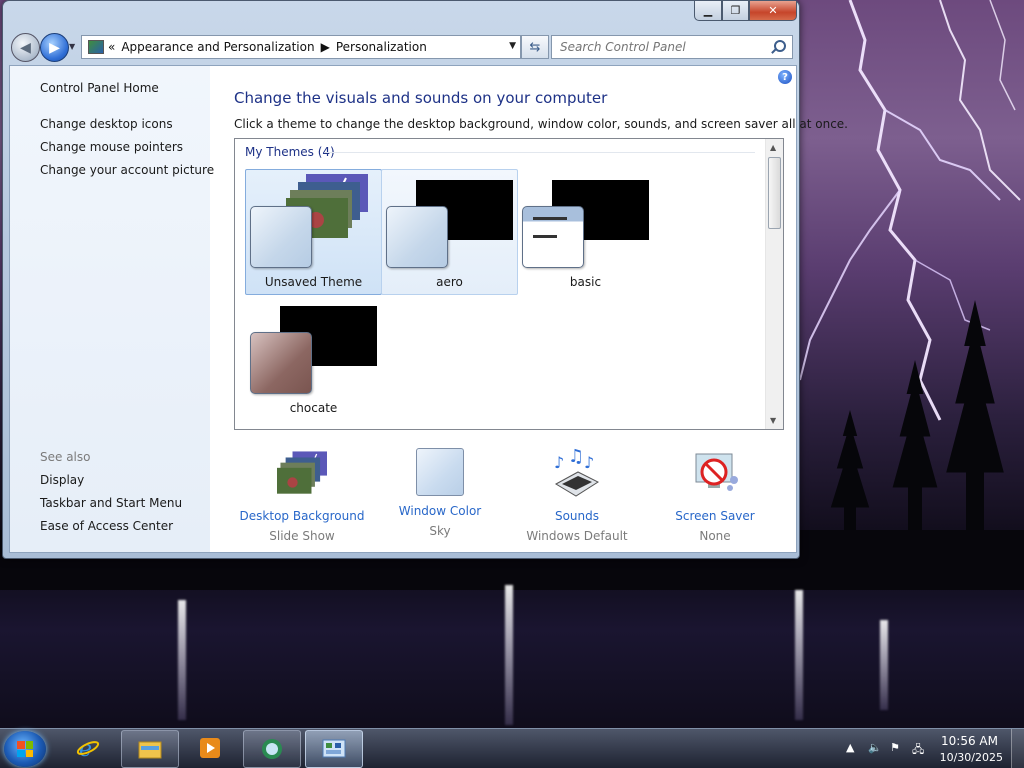  What do you see at coordinates (111, 503) in the screenshot?
I see `taskbar-start-menu-link: Taskbar and Start Menu` at bounding box center [111, 503].